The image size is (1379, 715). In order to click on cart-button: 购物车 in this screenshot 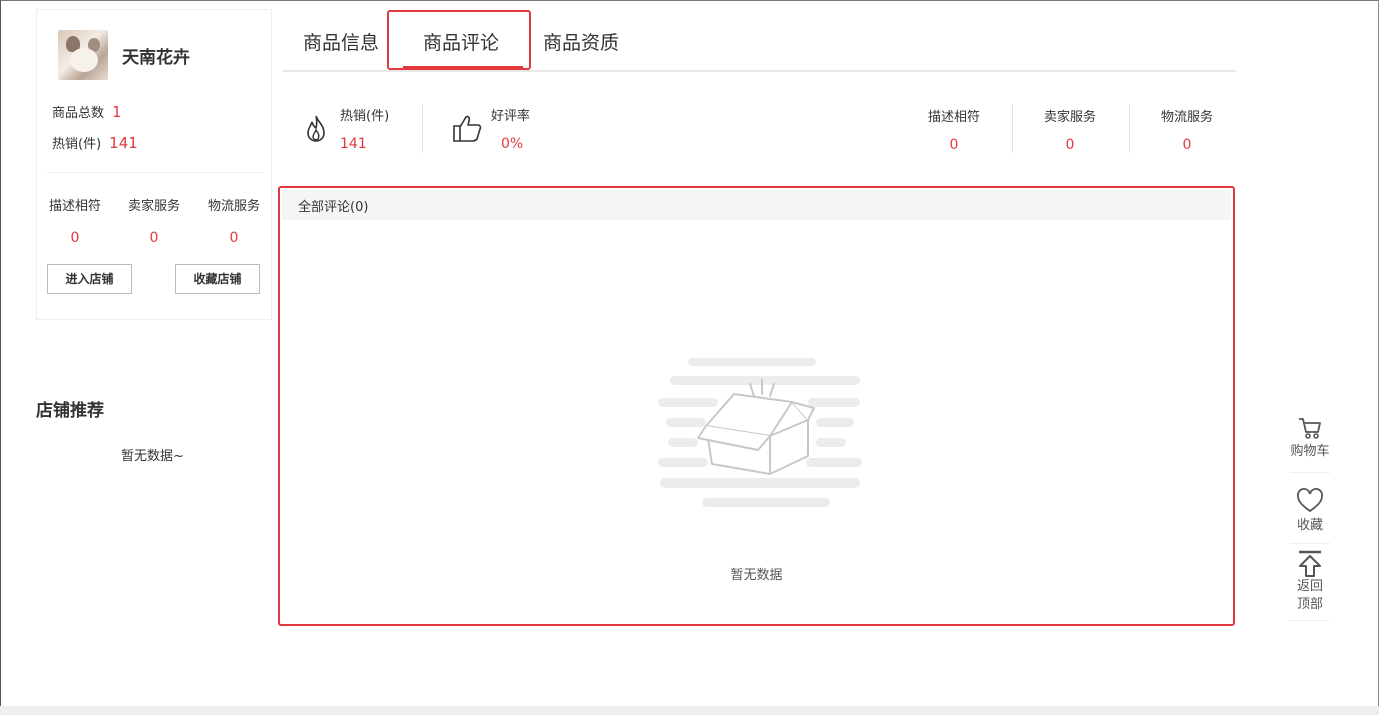, I will do `click(1310, 437)`.